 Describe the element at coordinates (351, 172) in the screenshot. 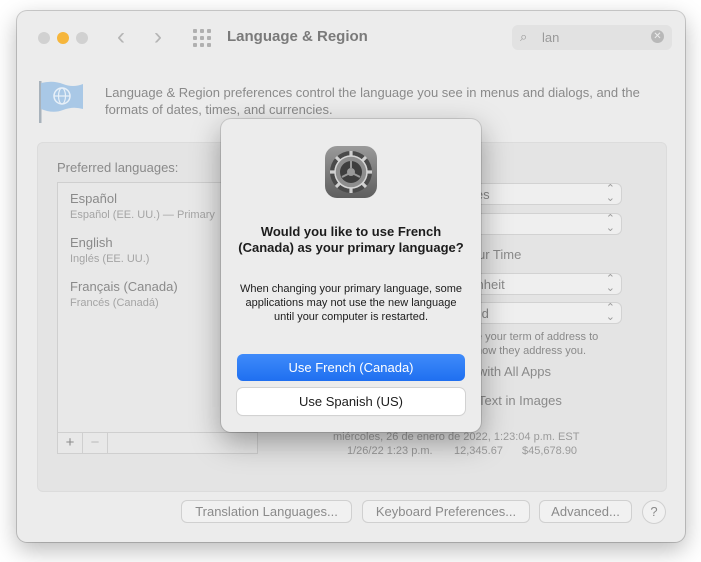

I see `system-preferences-gear-icon` at that location.